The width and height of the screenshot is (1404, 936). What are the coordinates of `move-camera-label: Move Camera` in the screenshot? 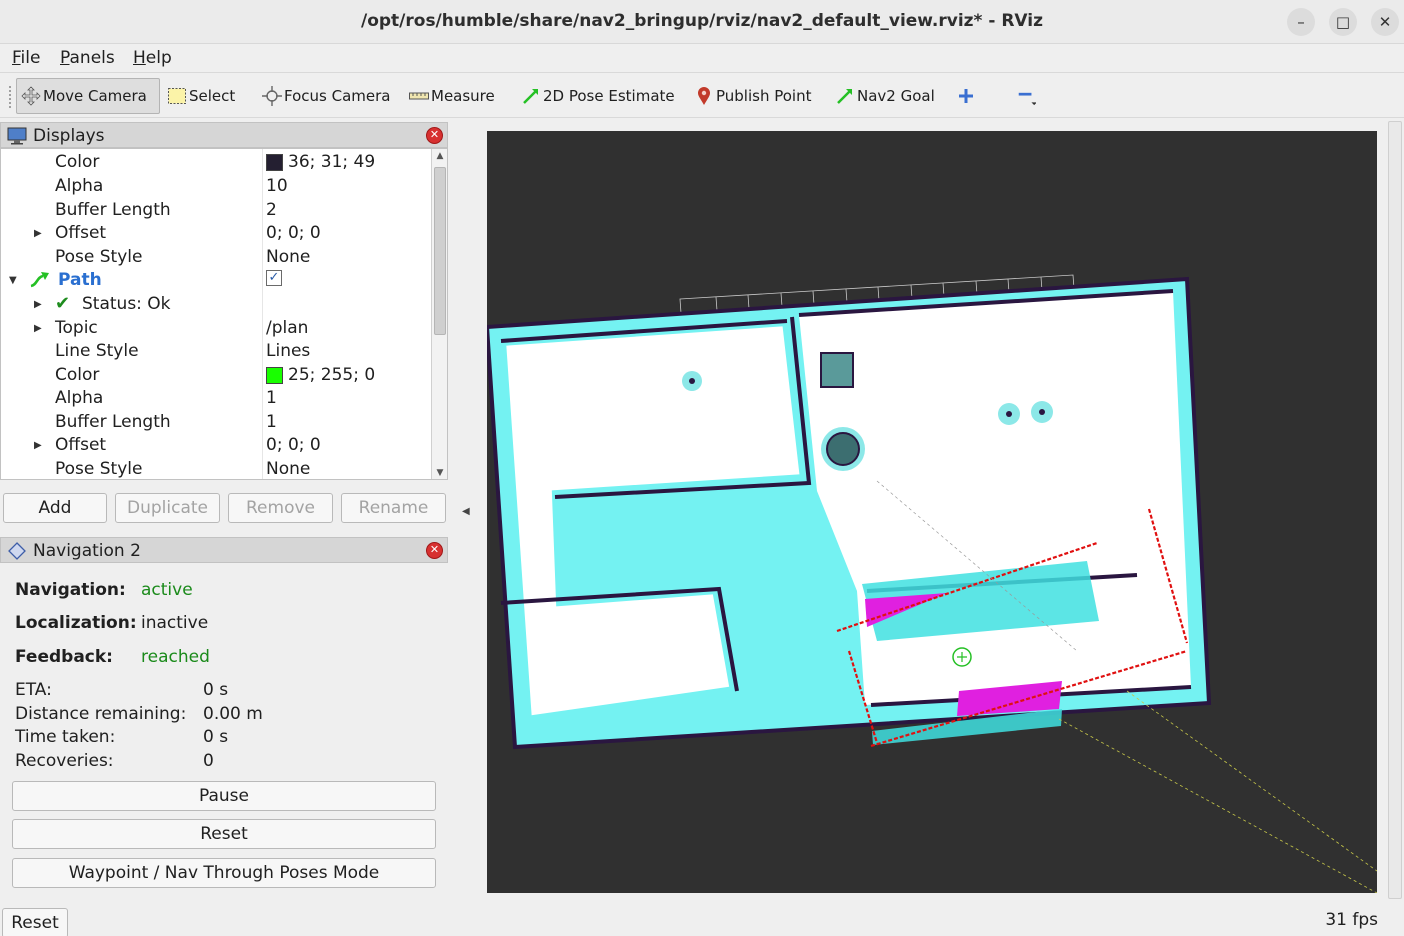 It's located at (95, 96).